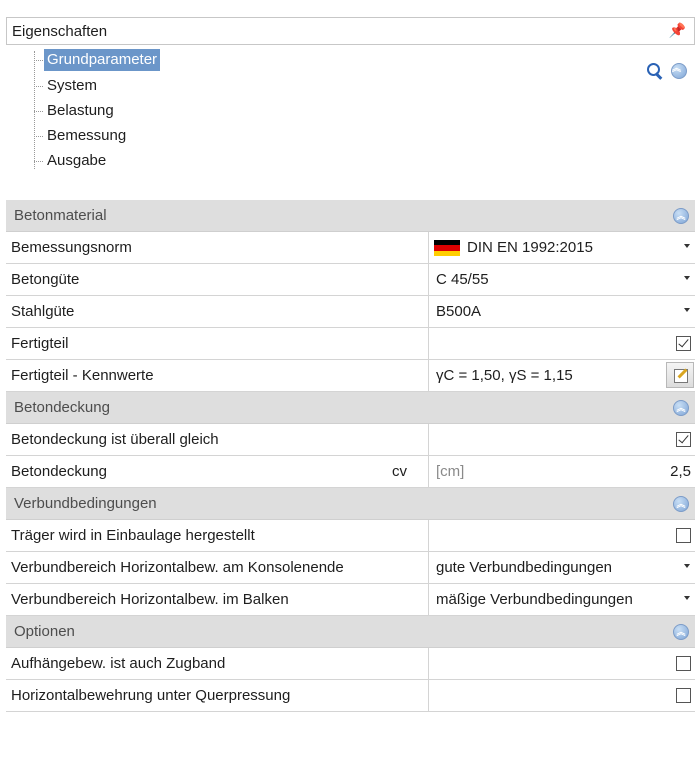  What do you see at coordinates (71, 247) in the screenshot?
I see `property-label: Bemessungsnorm` at bounding box center [71, 247].